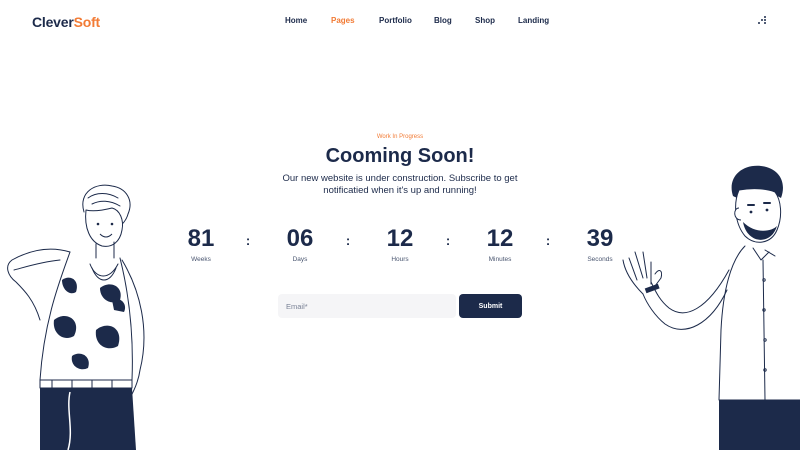  Describe the element at coordinates (395, 20) in the screenshot. I see `nav-item-portfolio: Portfolio` at that location.